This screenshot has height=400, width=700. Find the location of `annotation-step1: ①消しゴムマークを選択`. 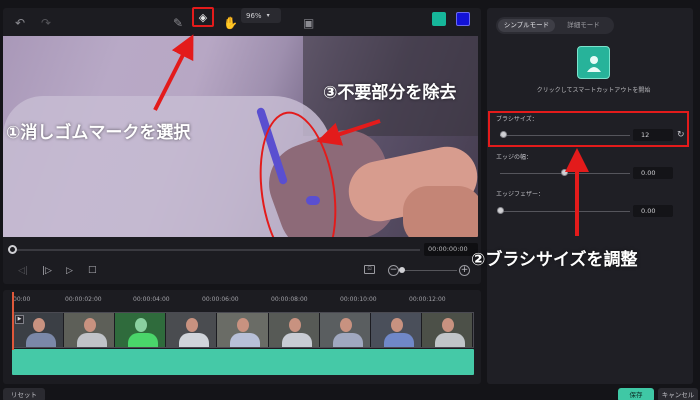

annotation-step1: ①消しゴムマークを選択 is located at coordinates (98, 133).